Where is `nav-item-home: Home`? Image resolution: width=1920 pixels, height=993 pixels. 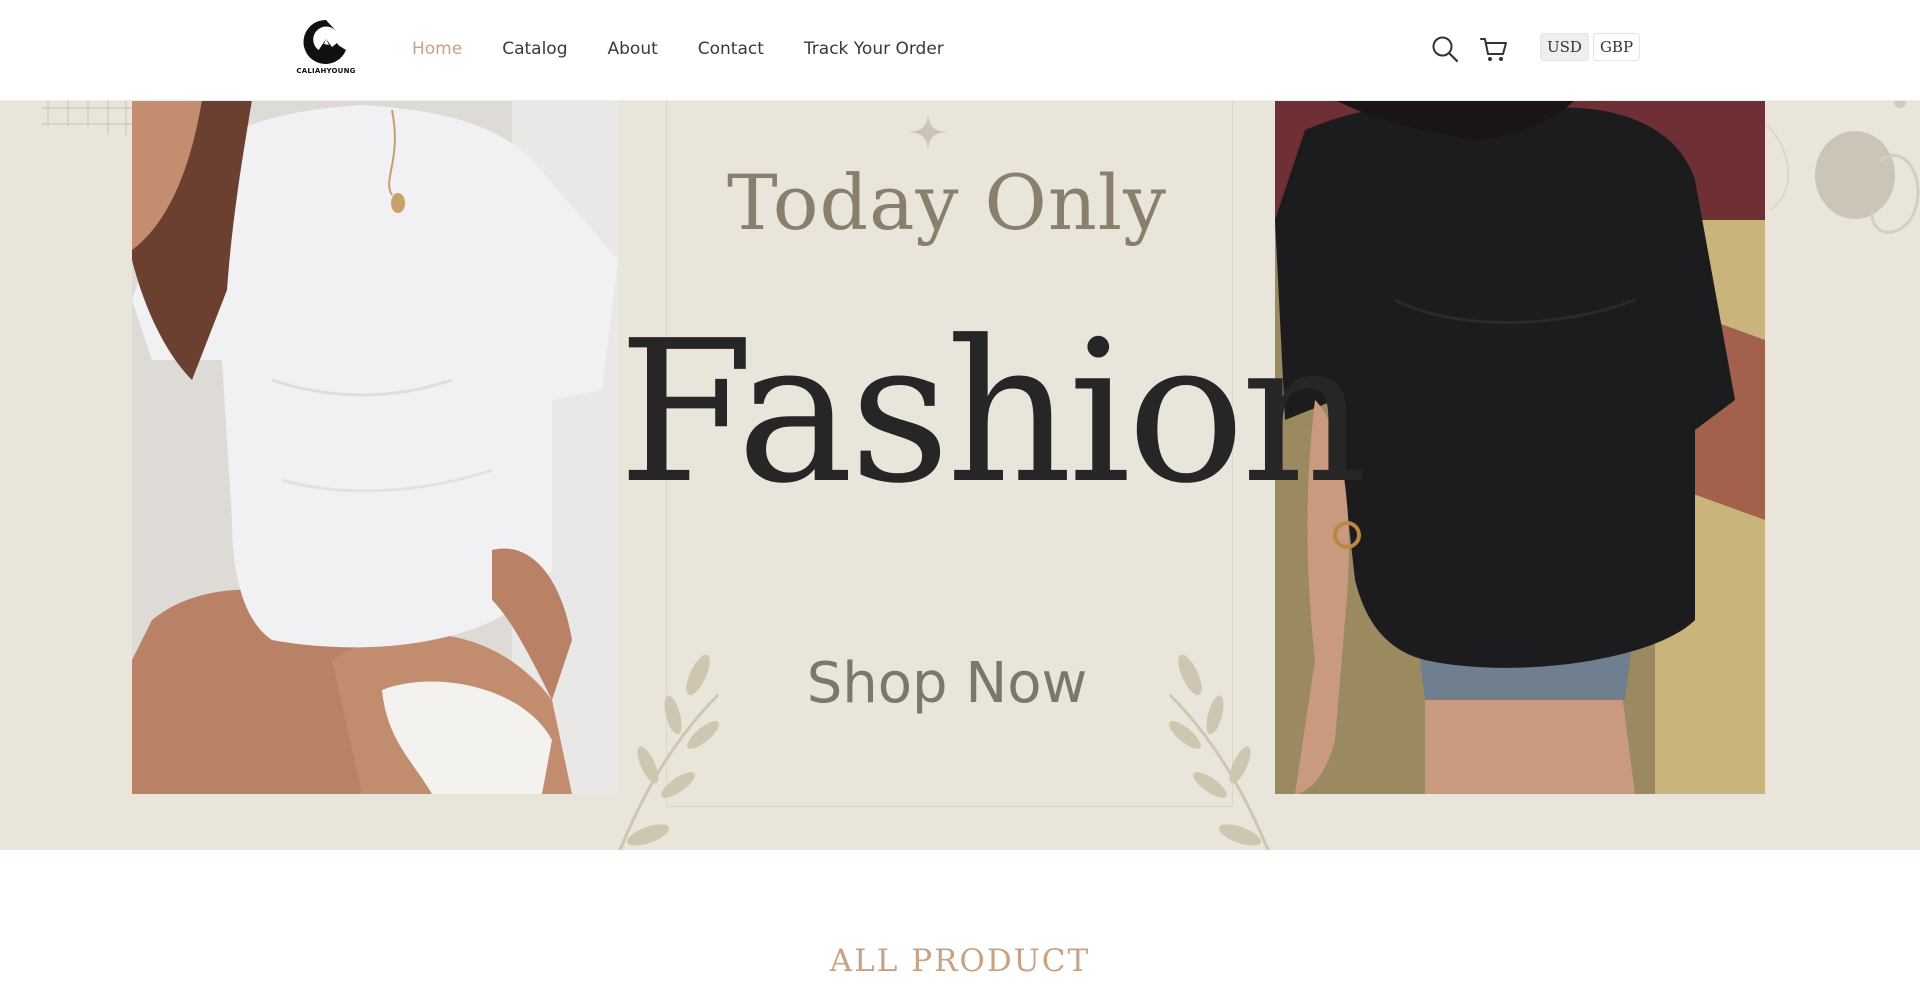
nav-item-home: Home is located at coordinates (437, 49).